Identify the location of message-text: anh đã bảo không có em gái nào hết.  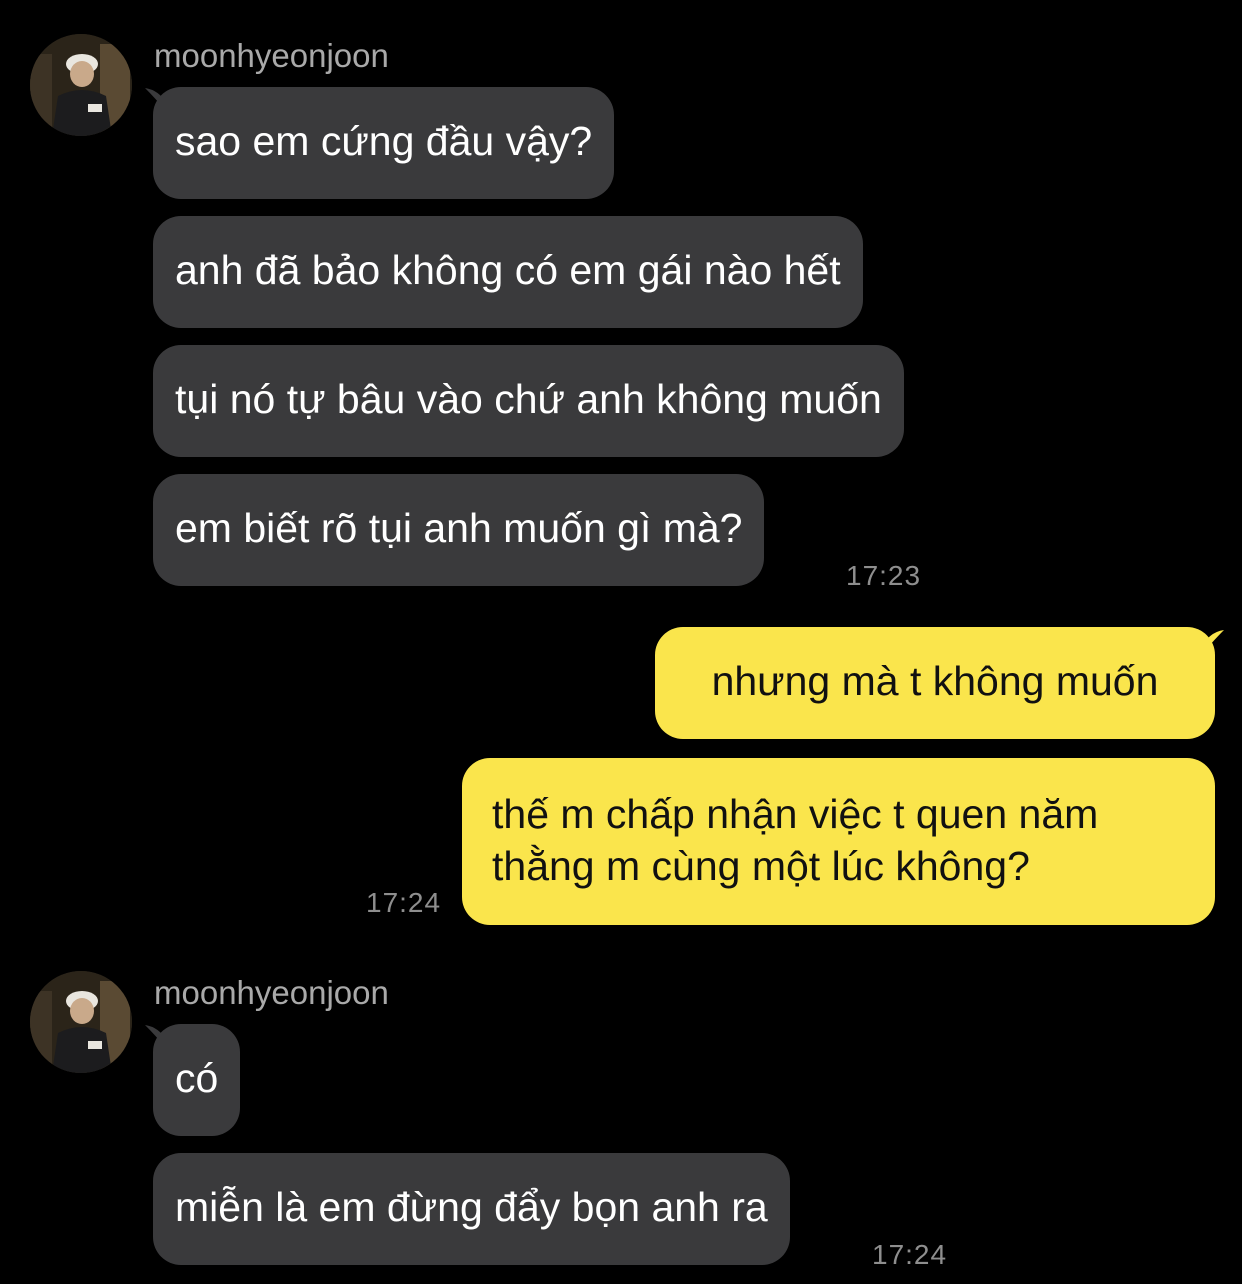
(508, 270).